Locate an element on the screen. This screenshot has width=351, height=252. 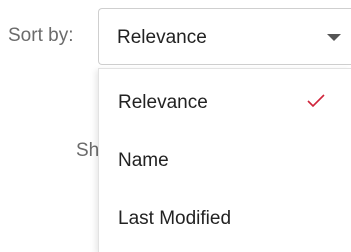
obscured-text: Sh is located at coordinates (88, 150).